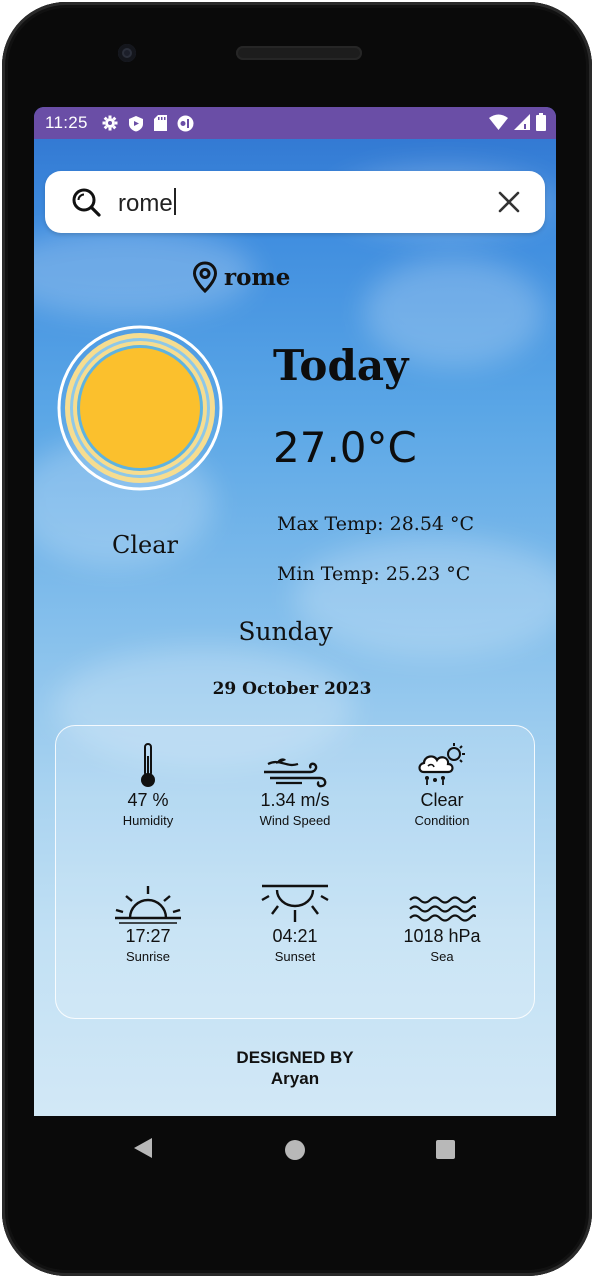 The image size is (597, 1280). Describe the element at coordinates (174, 201) in the screenshot. I see `text-caret` at that location.